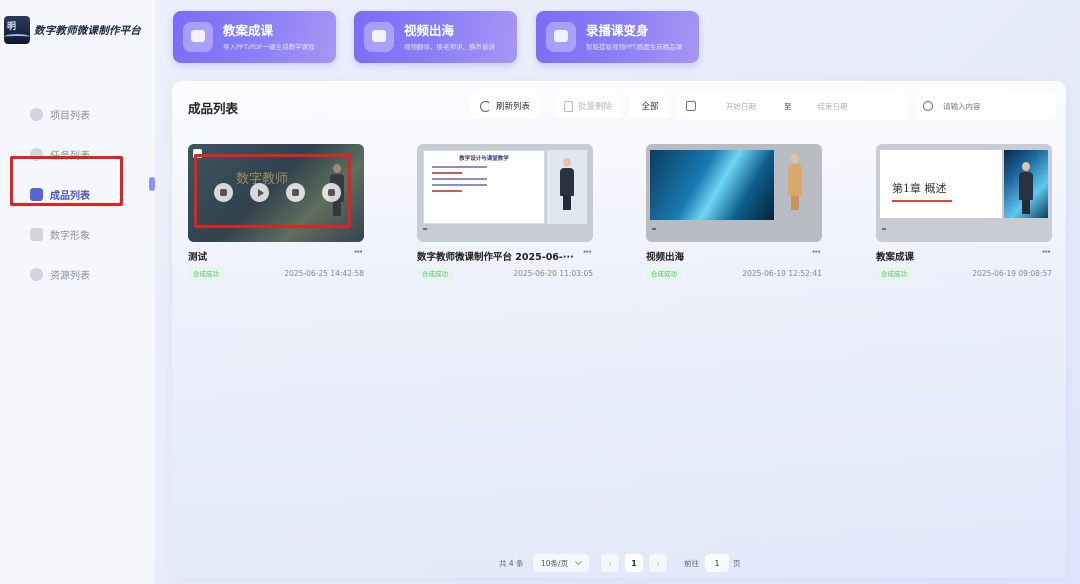 Image resolution: width=1080 pixels, height=584 pixels. What do you see at coordinates (658, 563) in the screenshot?
I see `next-page-button: ›` at bounding box center [658, 563].